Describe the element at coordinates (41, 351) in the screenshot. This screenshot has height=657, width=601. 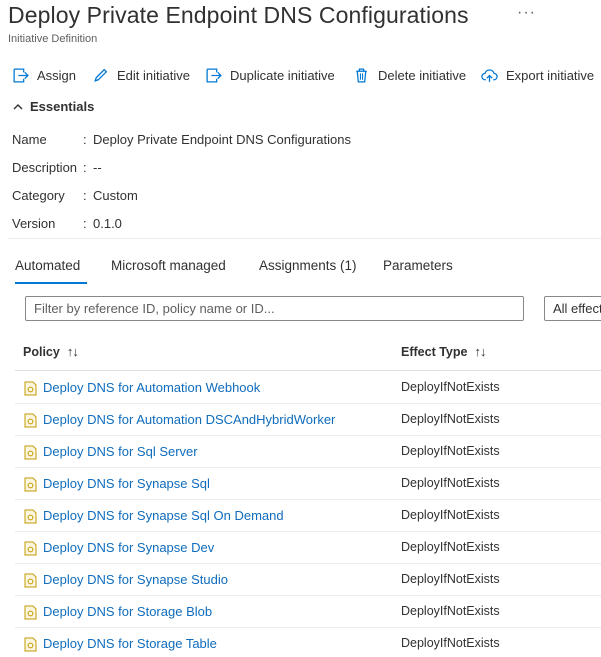
I see `column-header-policy-label: Policy` at that location.